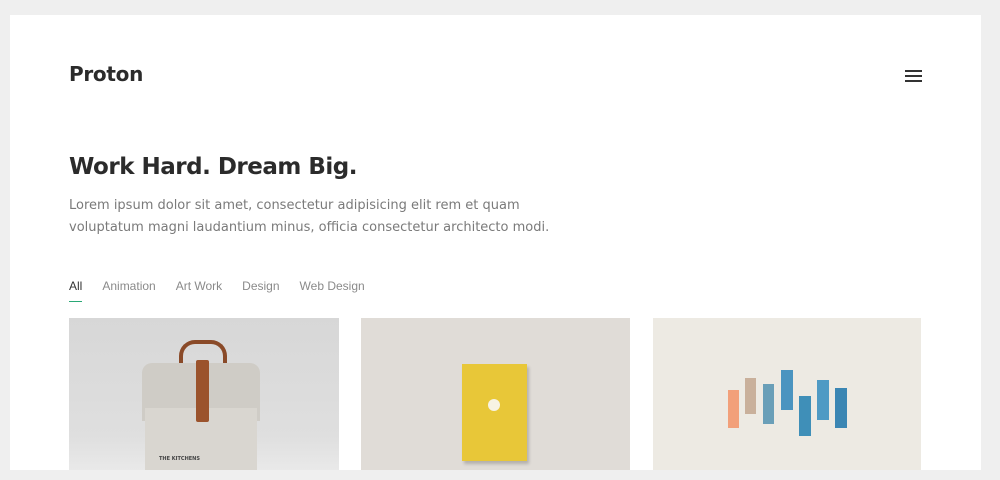 This screenshot has height=480, width=1000. Describe the element at coordinates (179, 459) in the screenshot. I see `bag-label: THE KITCHENS` at that location.